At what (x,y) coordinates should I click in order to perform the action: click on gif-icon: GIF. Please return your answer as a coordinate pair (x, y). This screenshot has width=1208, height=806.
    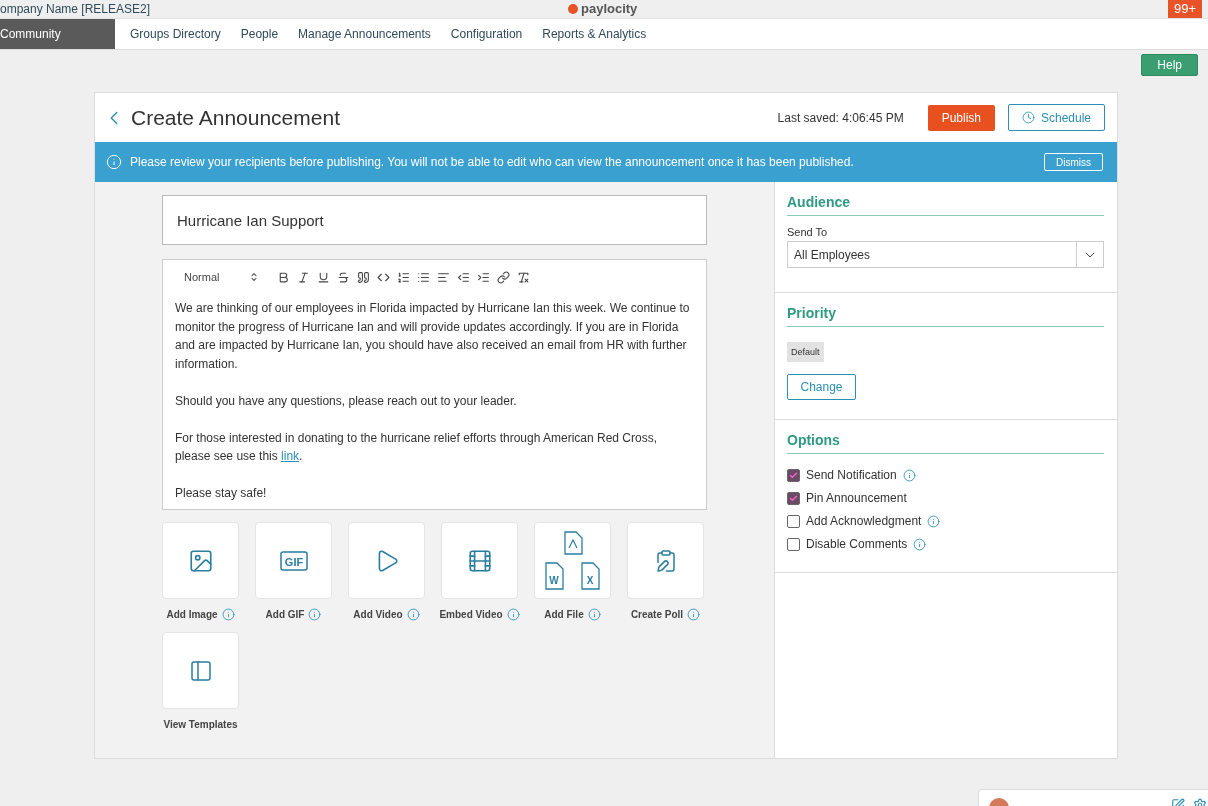
    Looking at the image, I should click on (293, 560).